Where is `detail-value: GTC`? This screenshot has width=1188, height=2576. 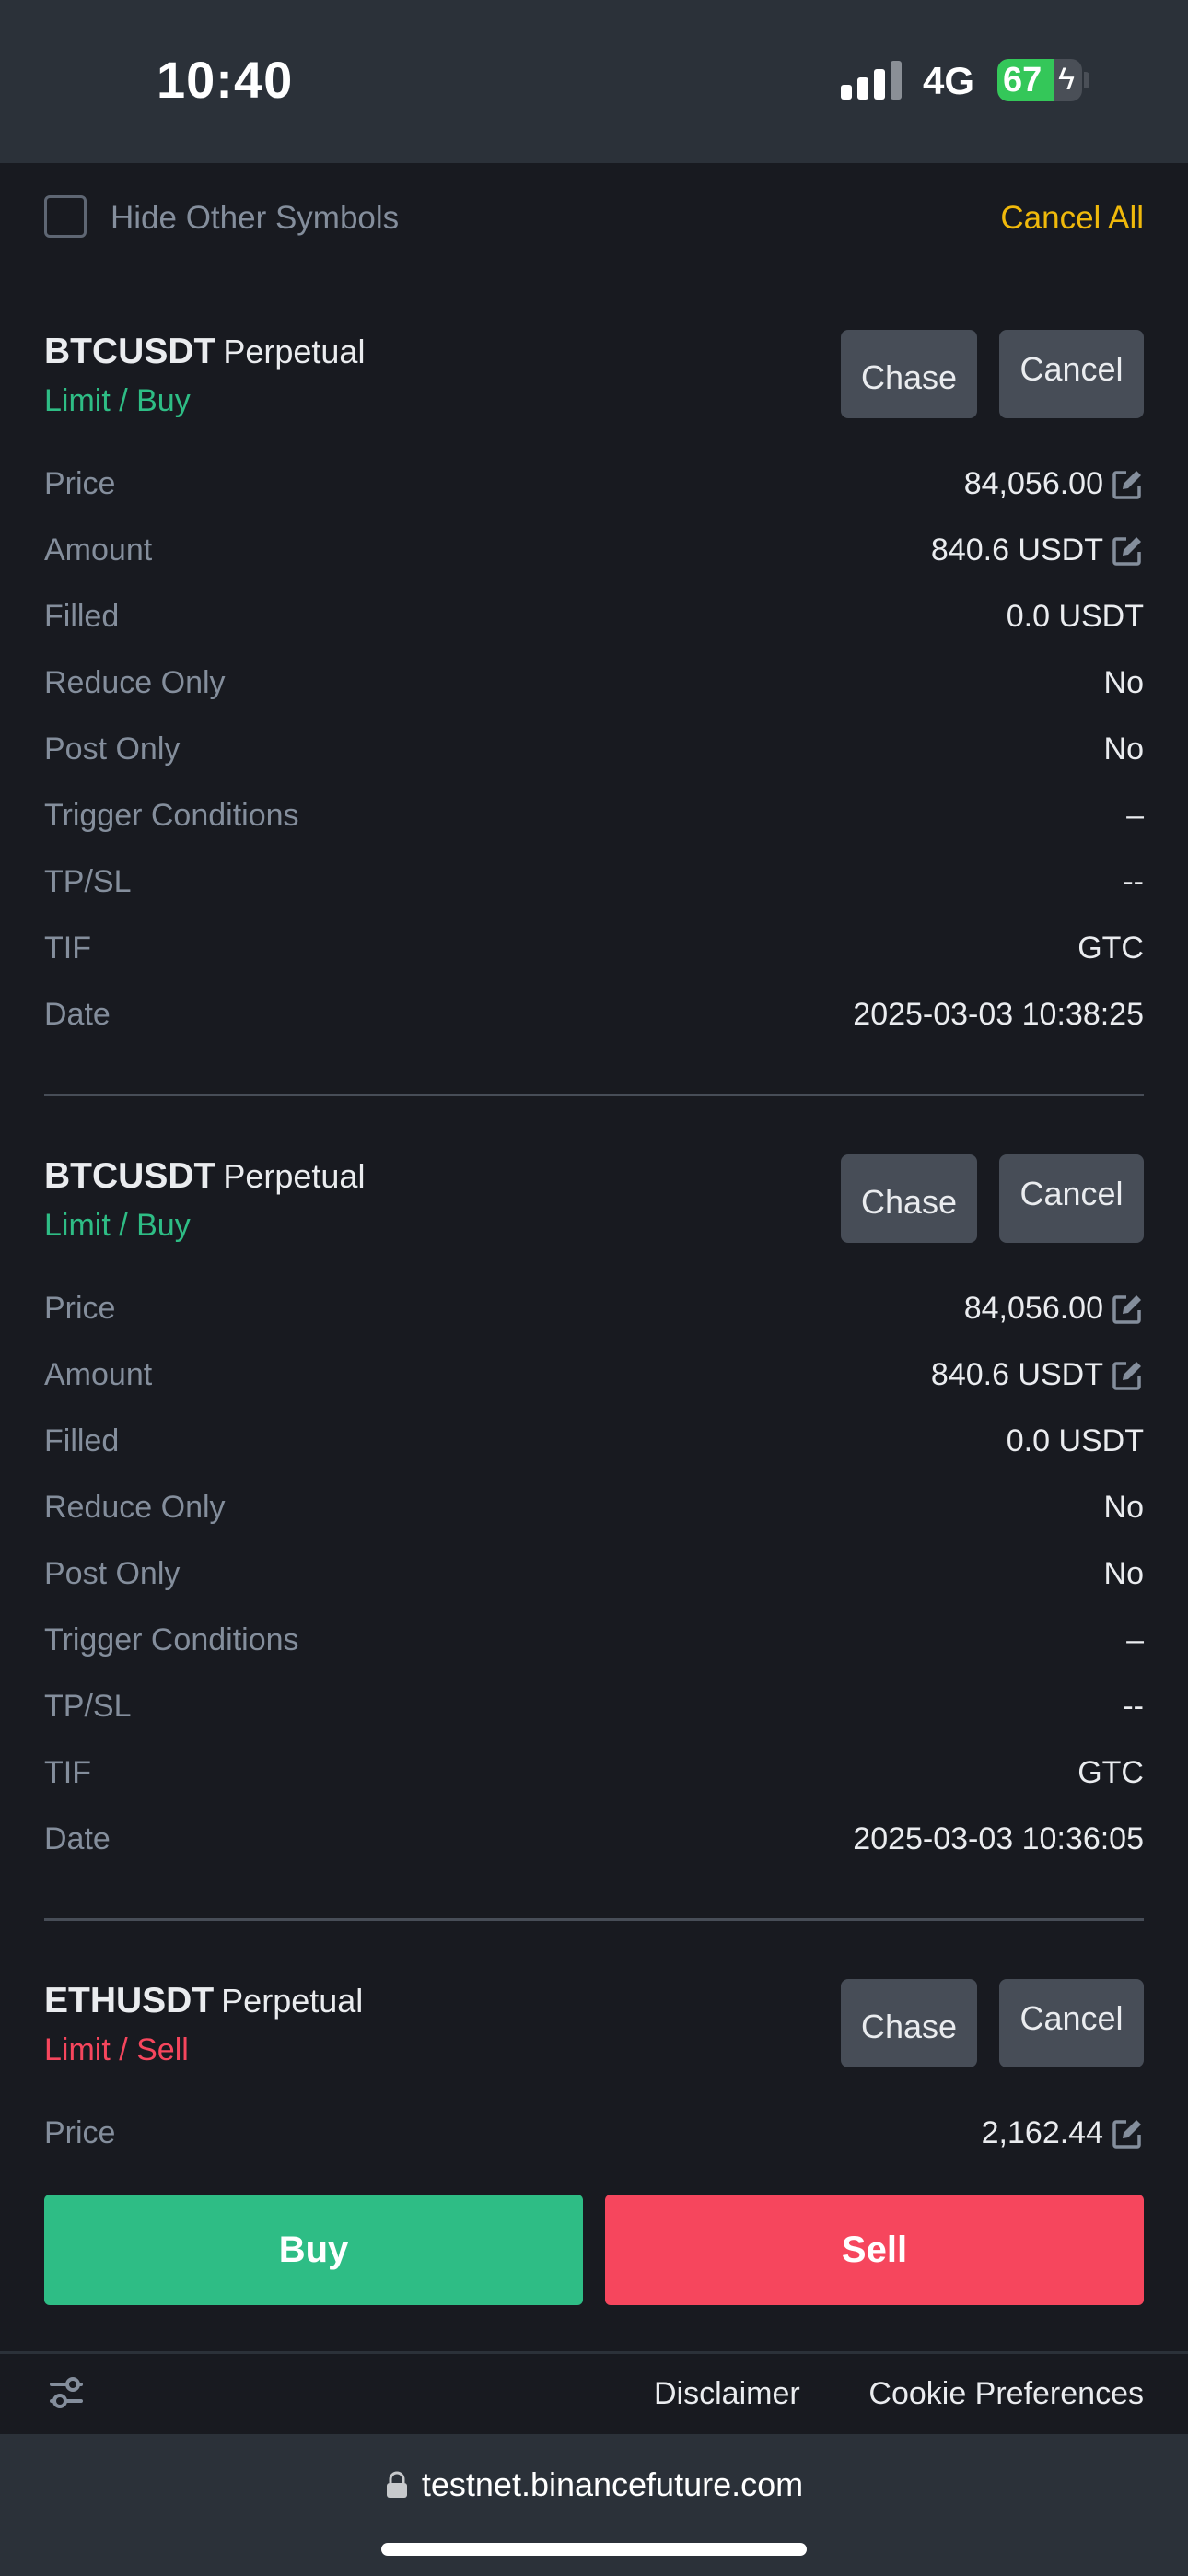 detail-value: GTC is located at coordinates (1110, 1773).